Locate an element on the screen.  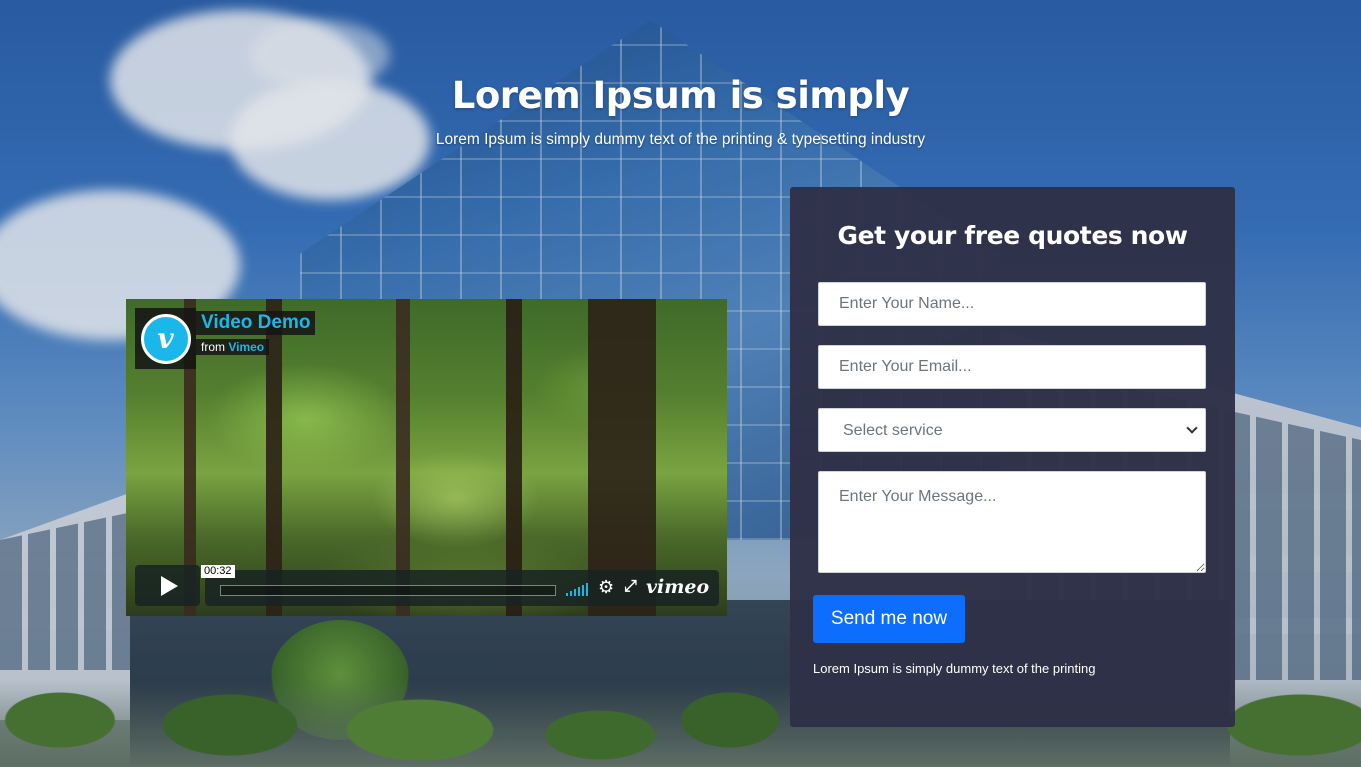
play-icon is located at coordinates (169, 585).